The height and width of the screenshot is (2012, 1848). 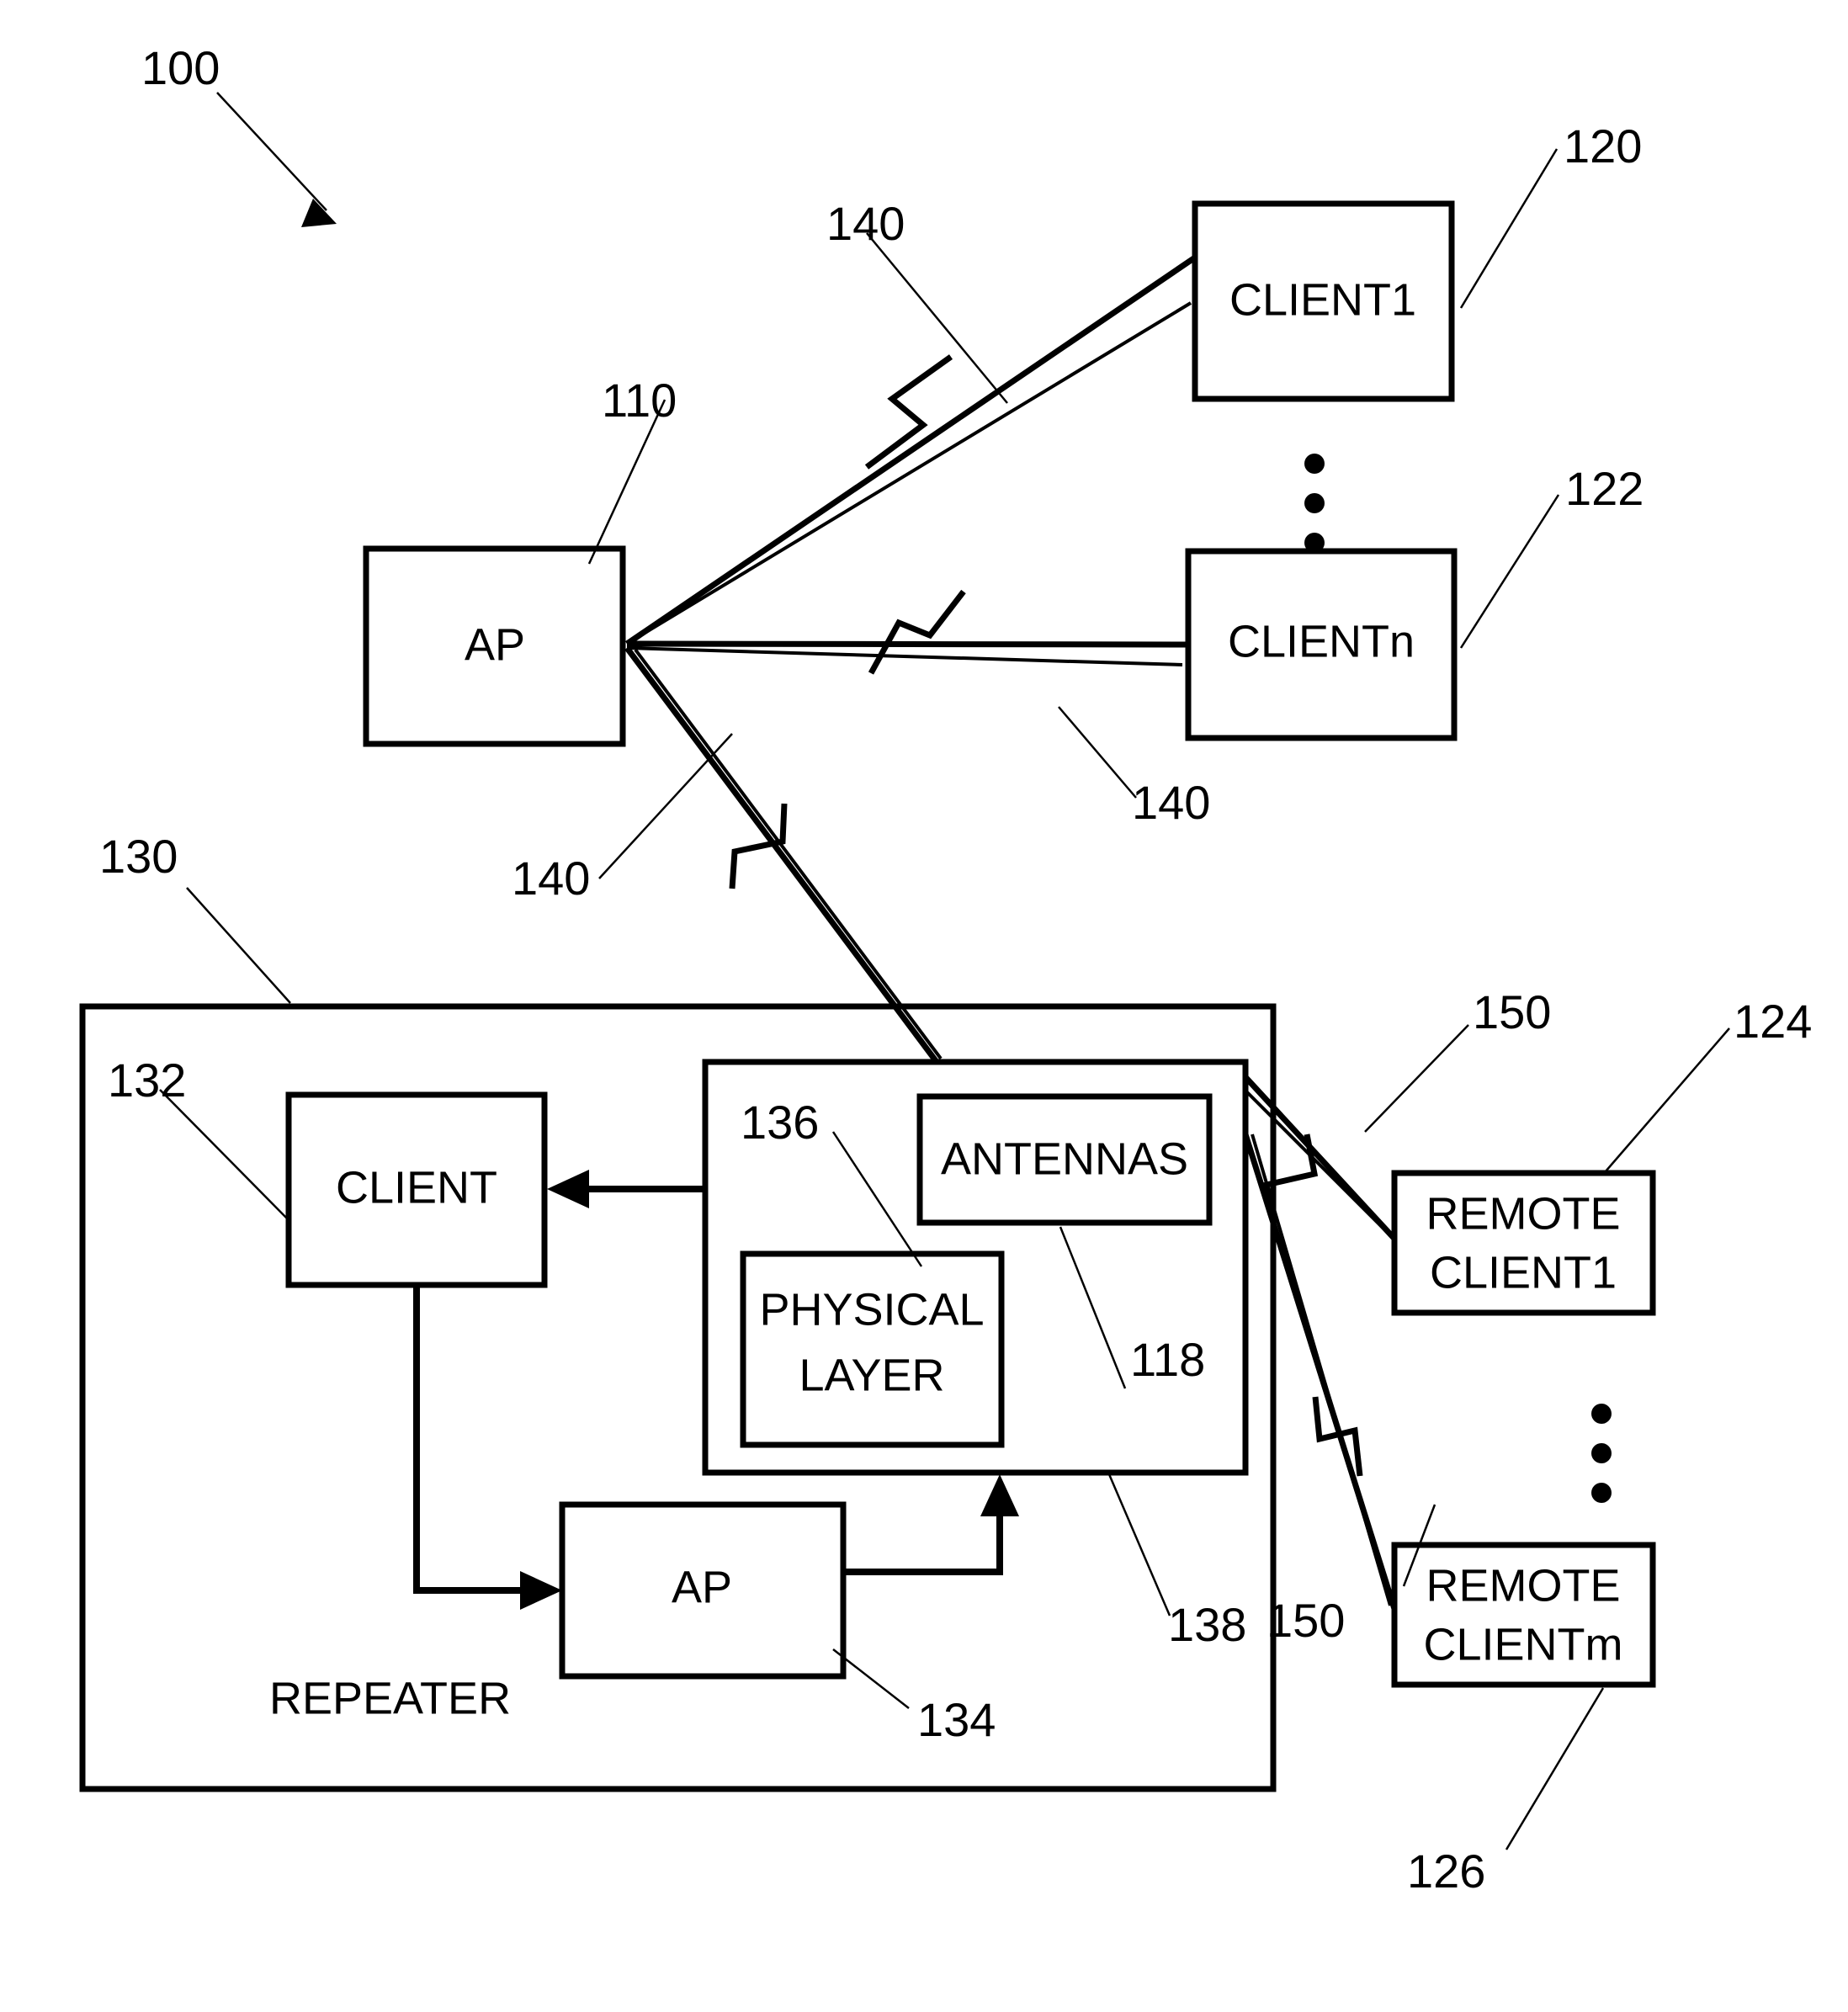 What do you see at coordinates (1167, 1359) in the screenshot?
I see `ref-numeral-118: 118` at bounding box center [1167, 1359].